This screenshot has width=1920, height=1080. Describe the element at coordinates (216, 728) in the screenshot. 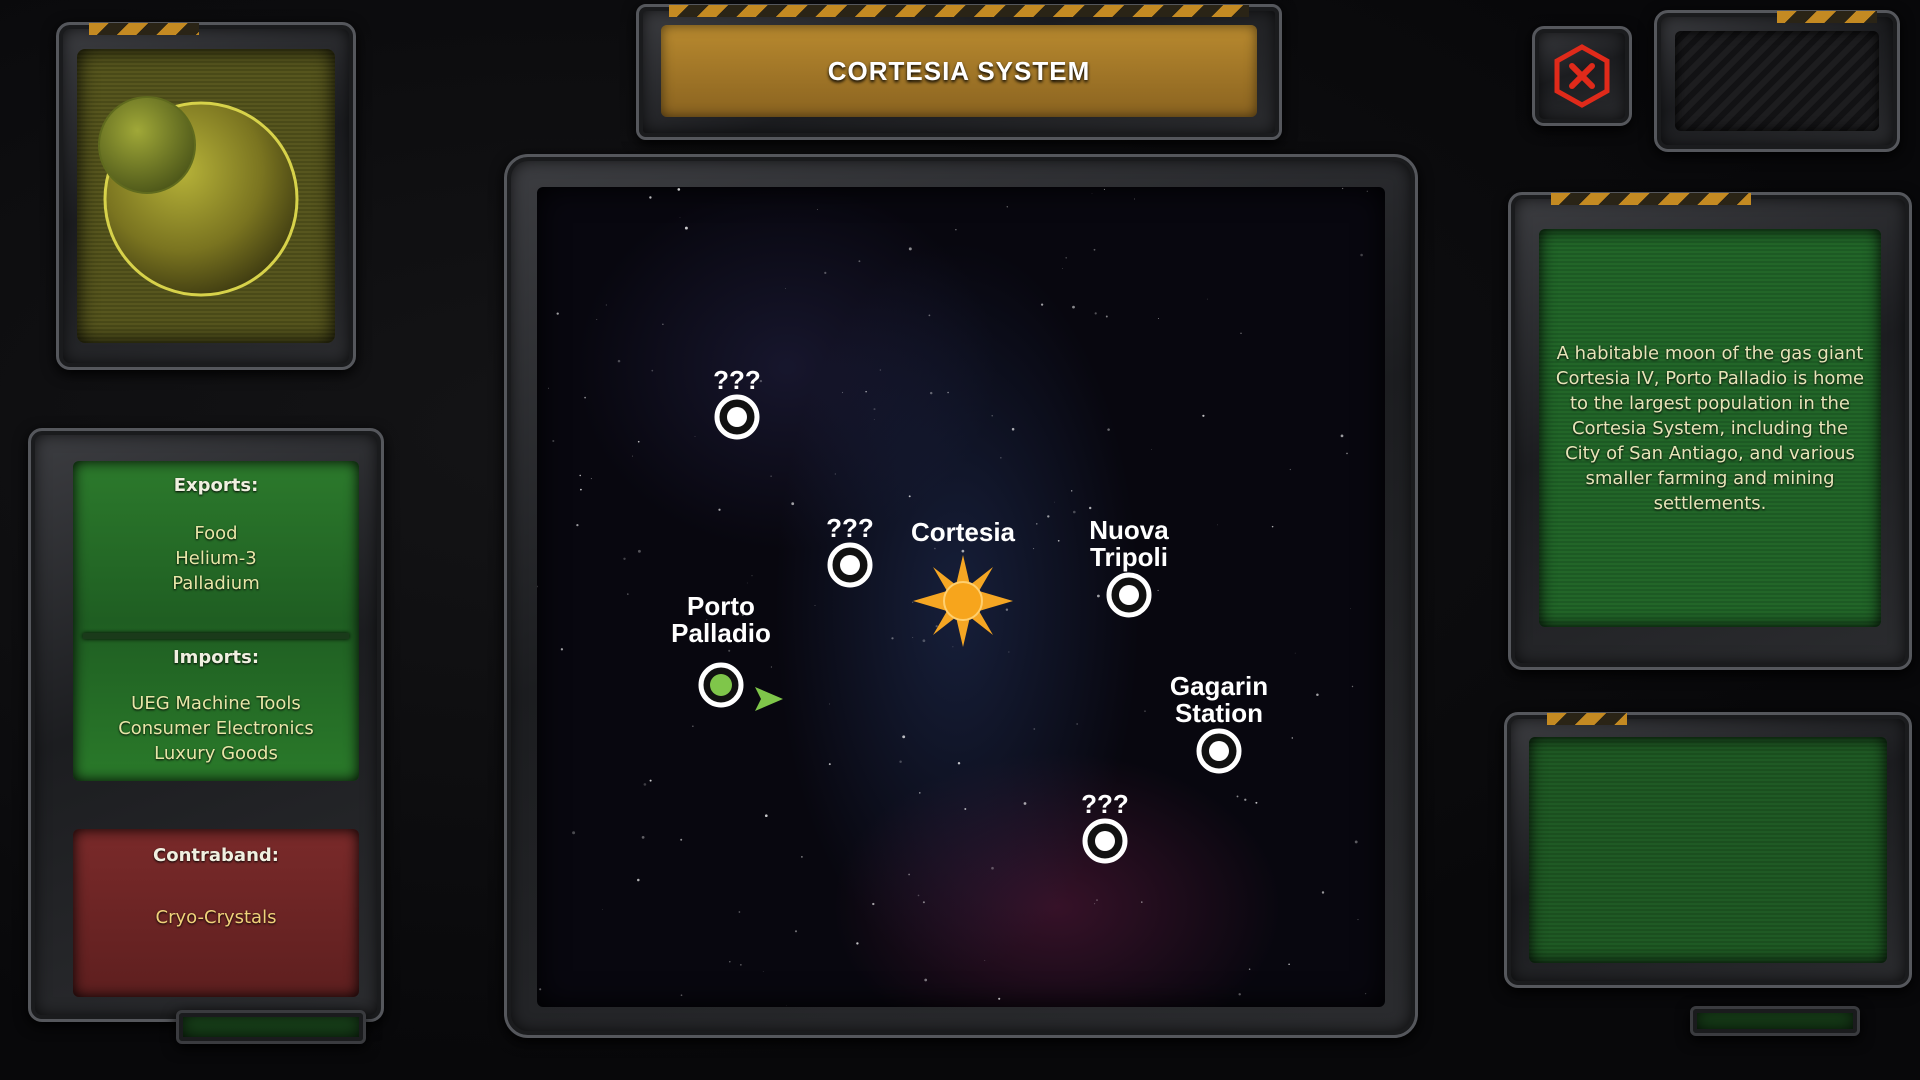

I see `import-item: Consumer Electronics` at that location.